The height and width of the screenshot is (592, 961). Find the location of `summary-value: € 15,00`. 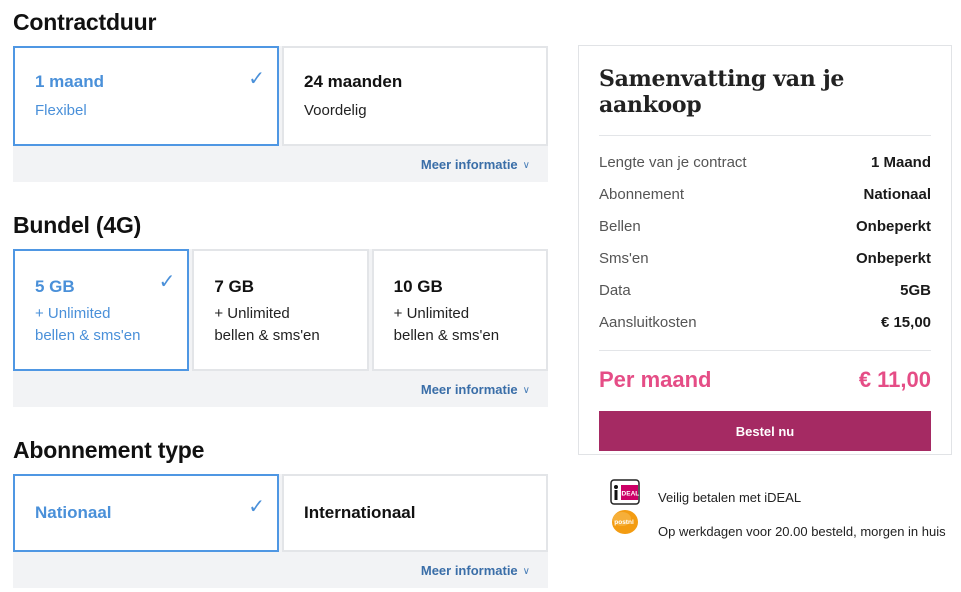

summary-value: € 15,00 is located at coordinates (905, 322).